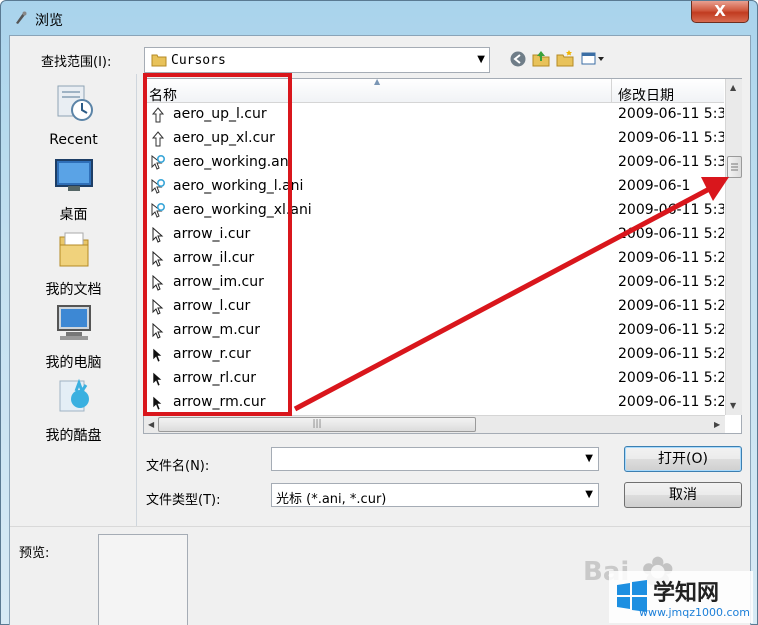  Describe the element at coordinates (76, 62) in the screenshot. I see `look-in-label: 查找范围(I):` at that location.